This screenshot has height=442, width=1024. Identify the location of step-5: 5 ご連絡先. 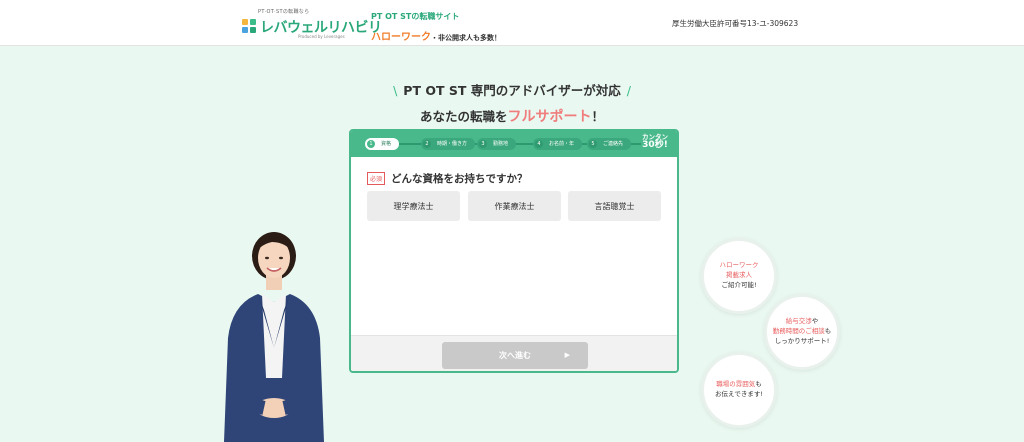
(609, 144).